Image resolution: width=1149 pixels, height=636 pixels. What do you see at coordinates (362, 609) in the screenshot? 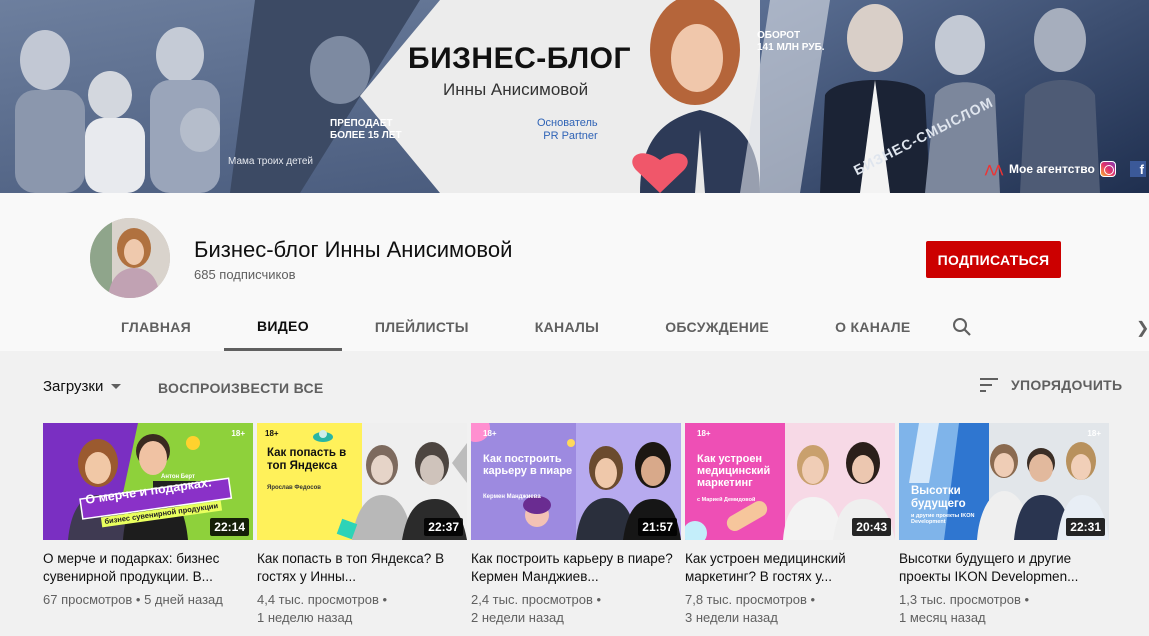
I see `video-meta: 4,4 тыс. просмотров • 1 неделю назад` at bounding box center [362, 609].